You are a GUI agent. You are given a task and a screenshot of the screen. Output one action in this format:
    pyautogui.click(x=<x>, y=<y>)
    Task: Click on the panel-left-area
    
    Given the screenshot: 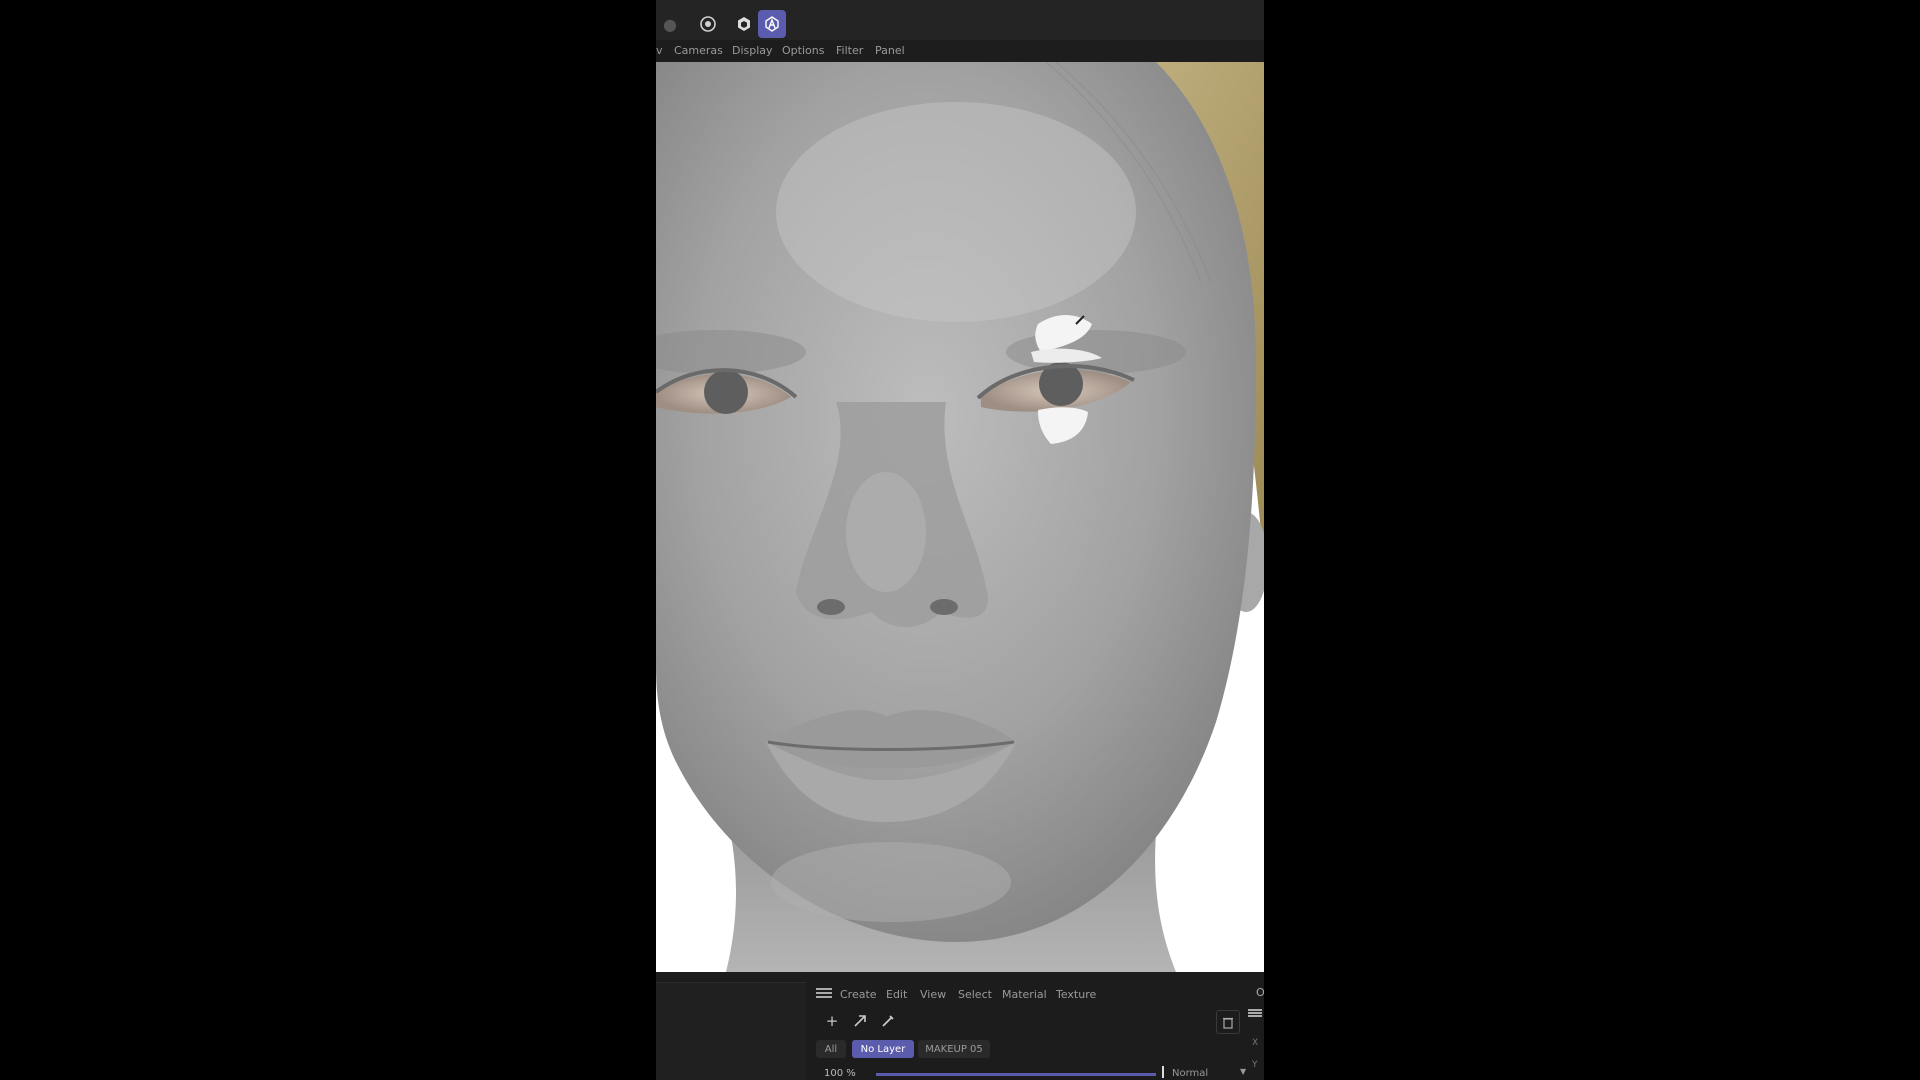 What is the action you would take?
    pyautogui.click(x=731, y=1031)
    